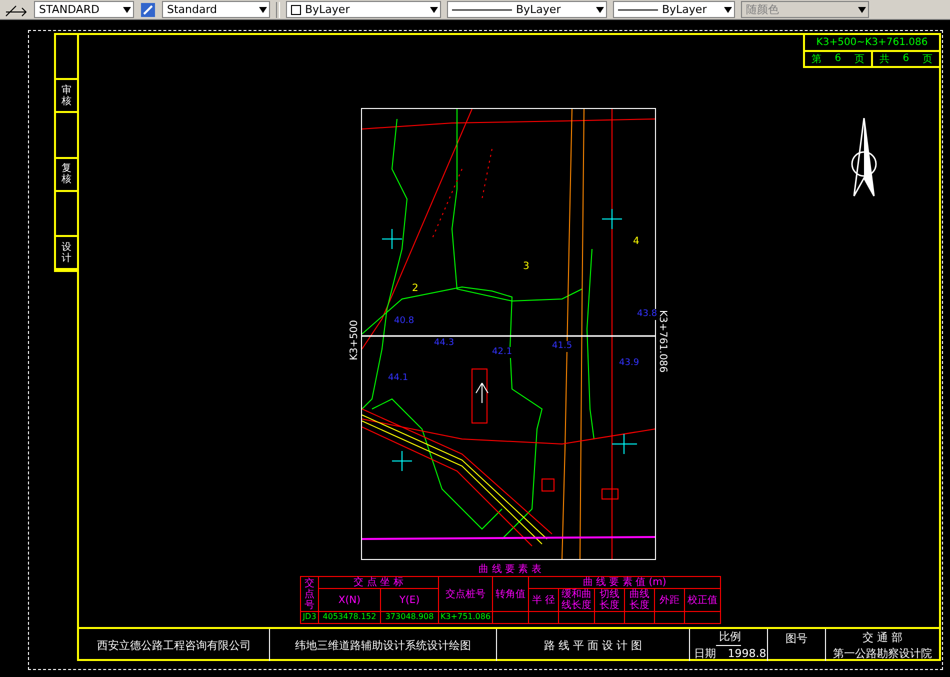 This screenshot has width=950, height=677. Describe the element at coordinates (465, 618) in the screenshot. I see `table-cell: K3+751.086` at that location.